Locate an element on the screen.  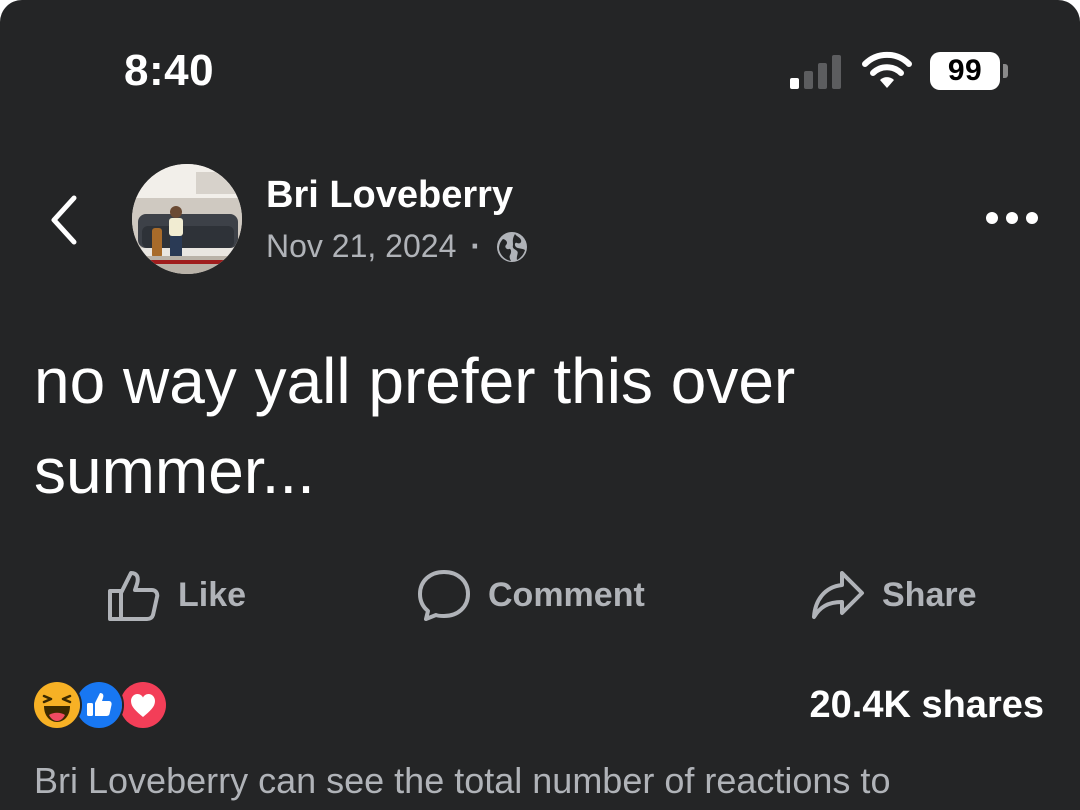
shares-count: 20.4K shares is located at coordinates (927, 705).